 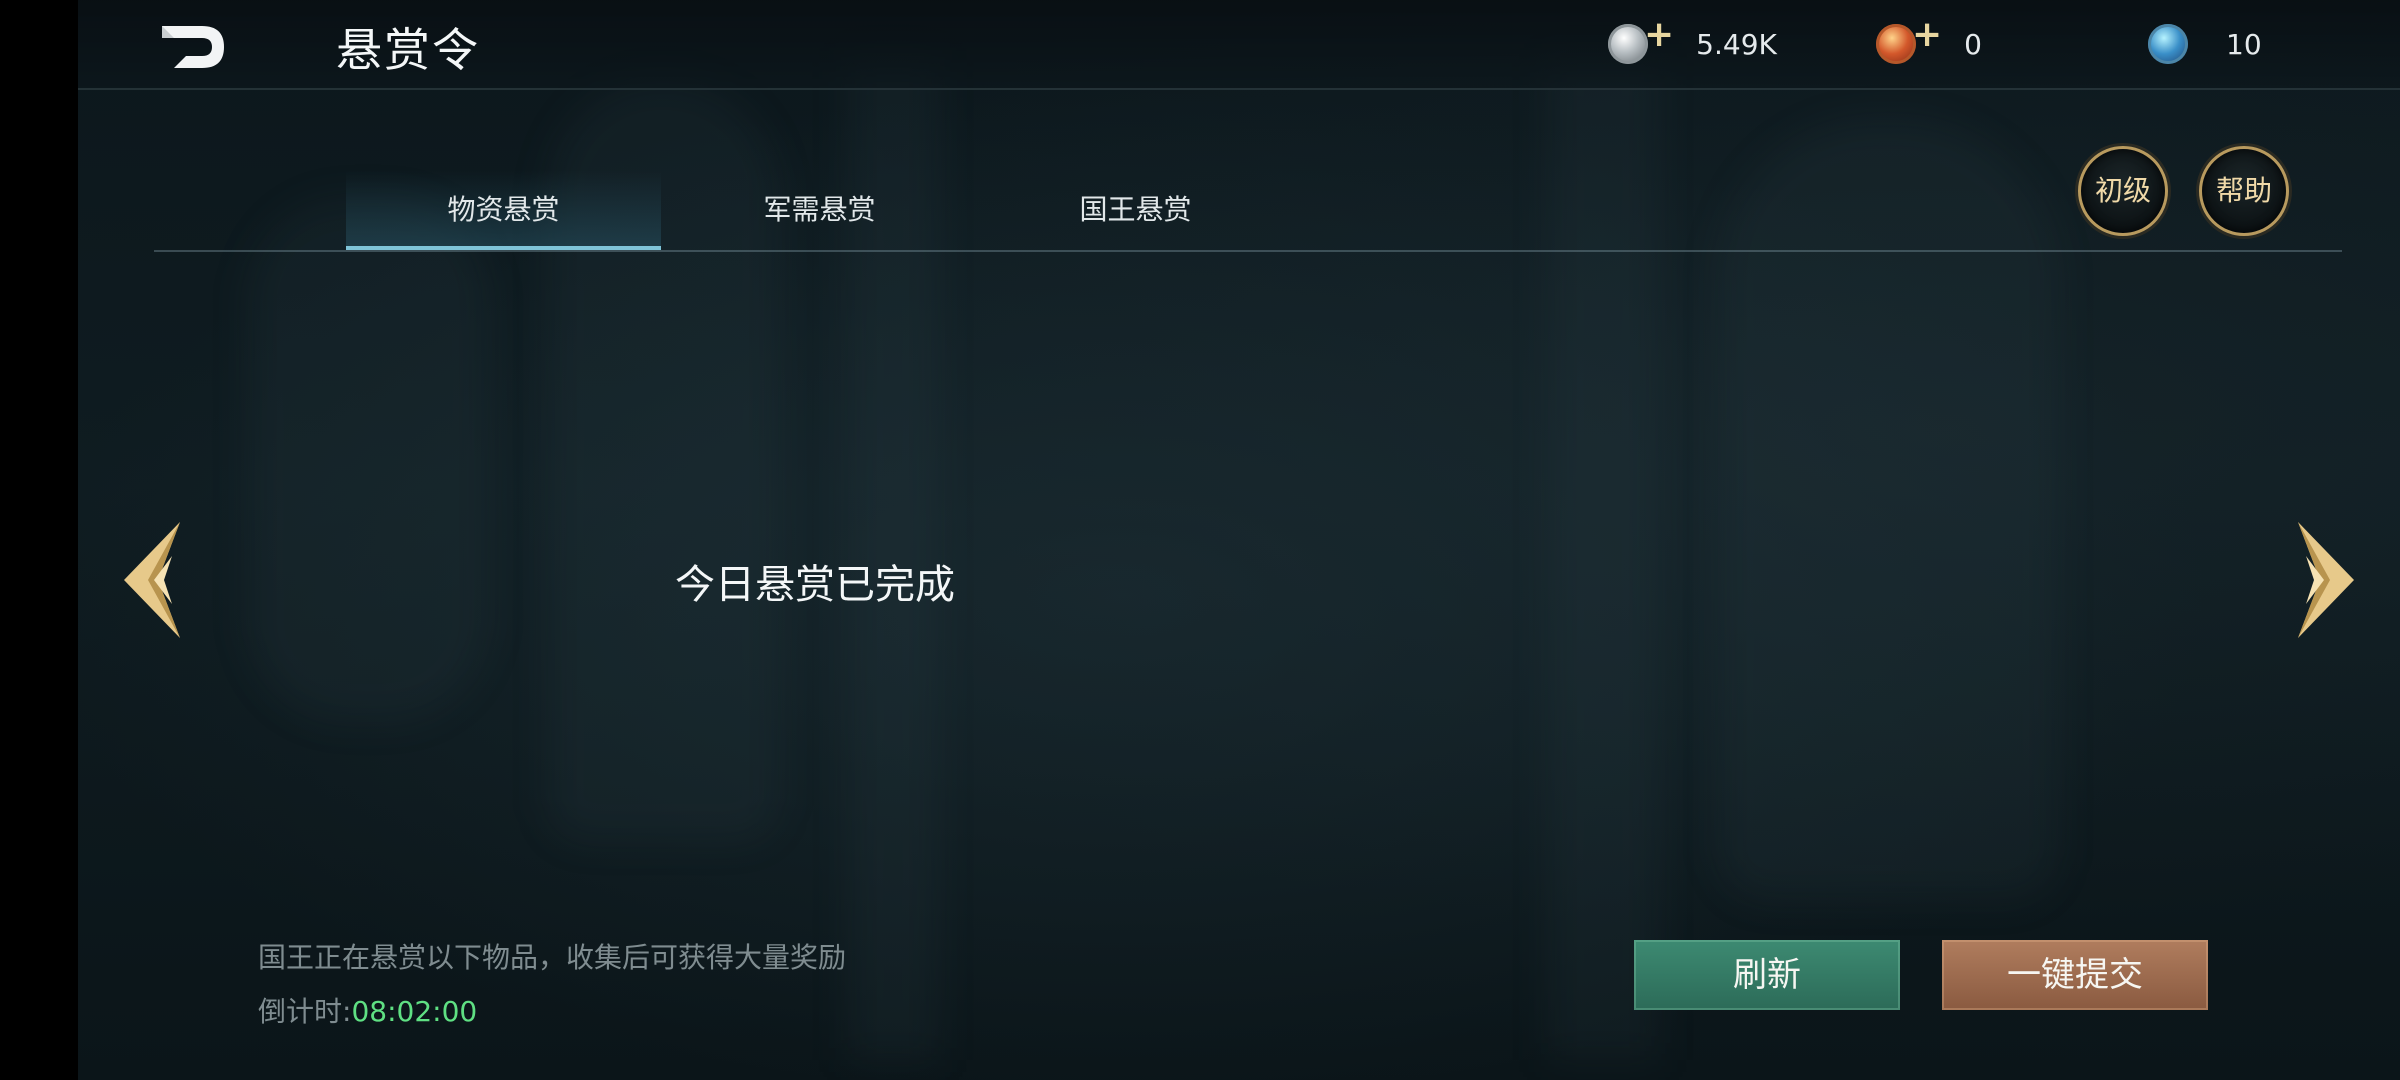 What do you see at coordinates (2123, 191) in the screenshot?
I see `level-button: 初级` at bounding box center [2123, 191].